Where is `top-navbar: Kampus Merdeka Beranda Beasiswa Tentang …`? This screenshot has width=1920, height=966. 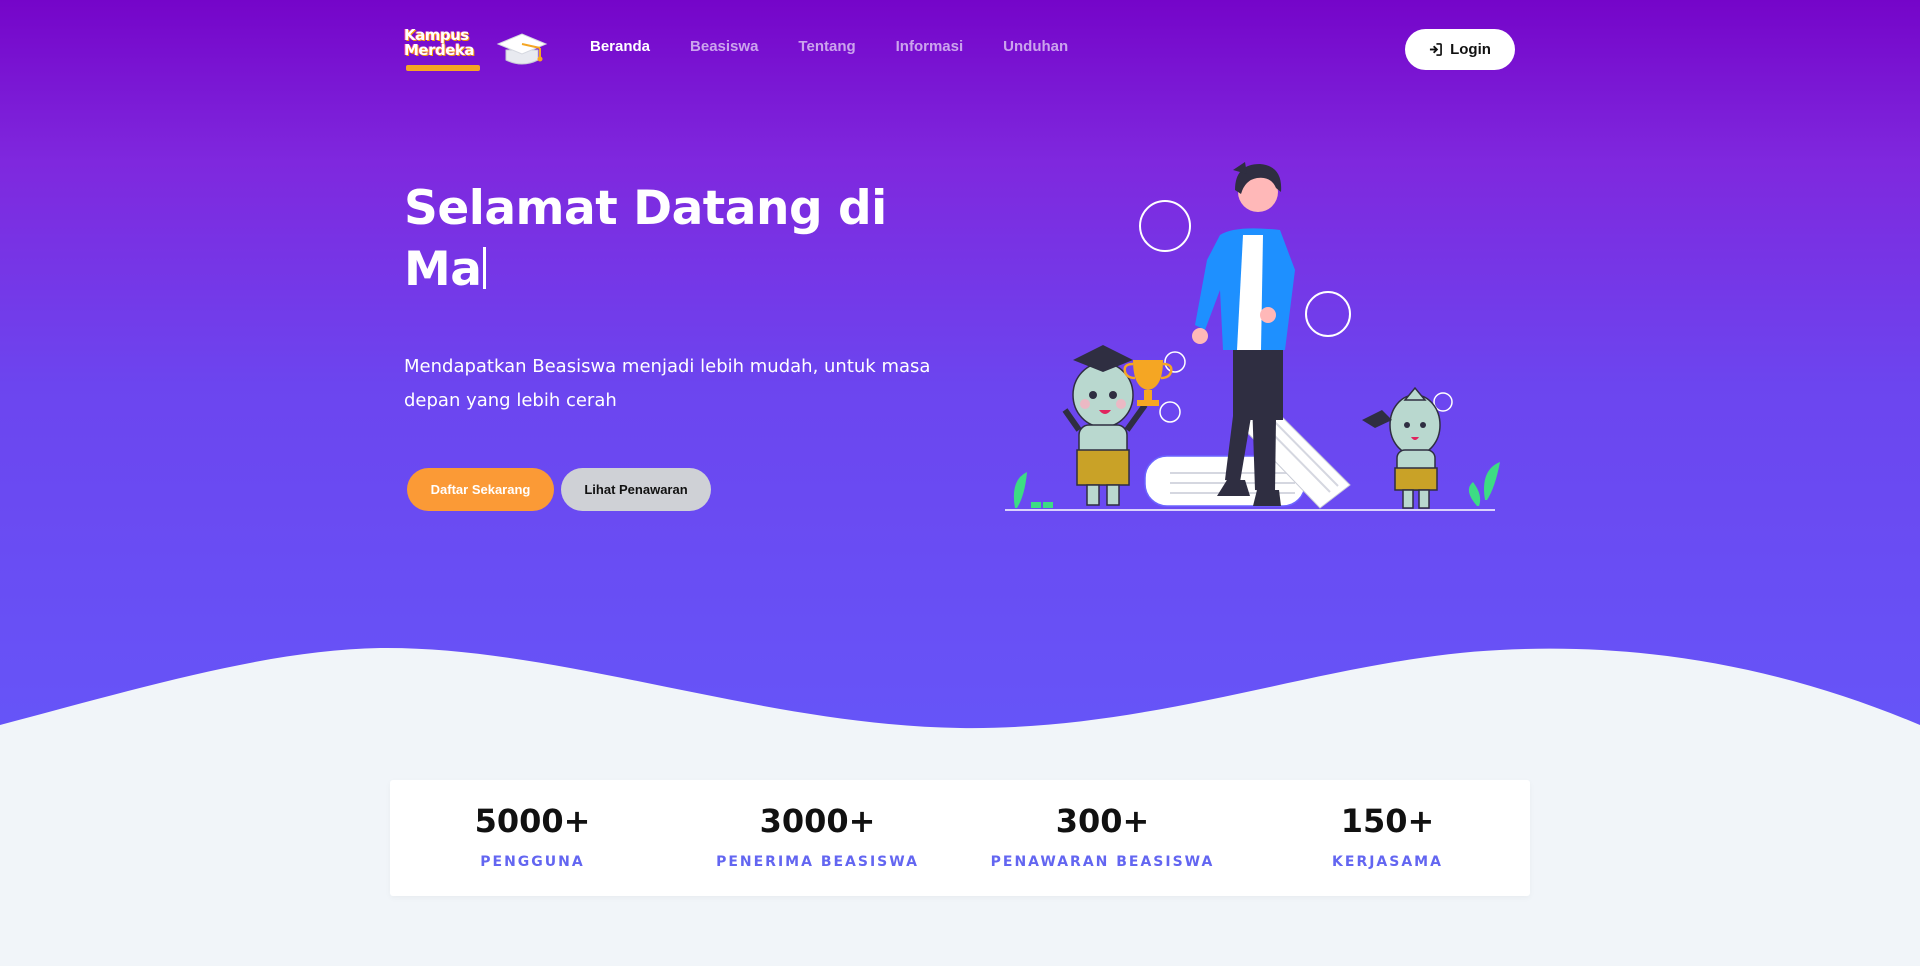 top-navbar: Kampus Merdeka Beranda Beasiswa Tentang … is located at coordinates (960, 50).